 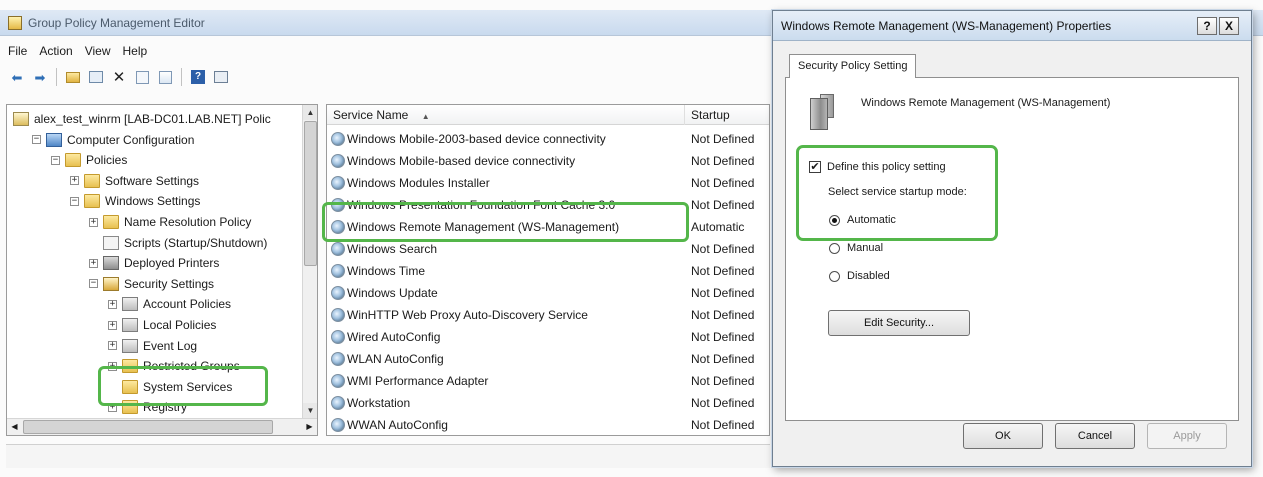 What do you see at coordinates (119, 77) in the screenshot?
I see `delete-icon: ✕` at bounding box center [119, 77].